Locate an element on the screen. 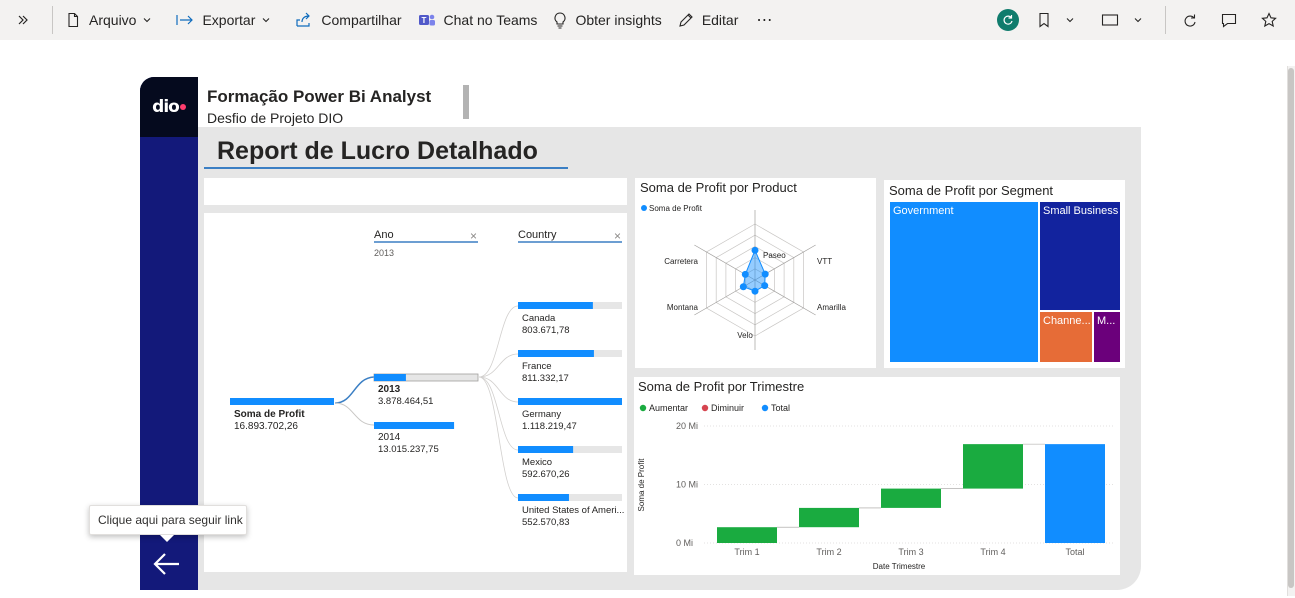 Image resolution: width=1295 pixels, height=598 pixels. treemap-cell-government: Government is located at coordinates (964, 282).